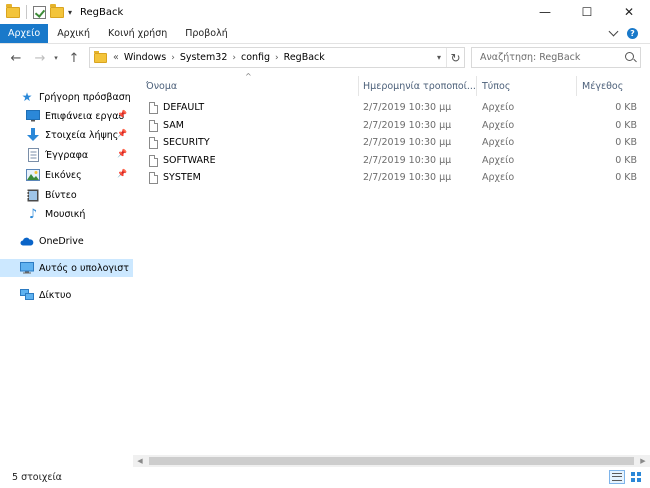  What do you see at coordinates (204, 57) in the screenshot?
I see `breadcrumb-item: System32` at bounding box center [204, 57].